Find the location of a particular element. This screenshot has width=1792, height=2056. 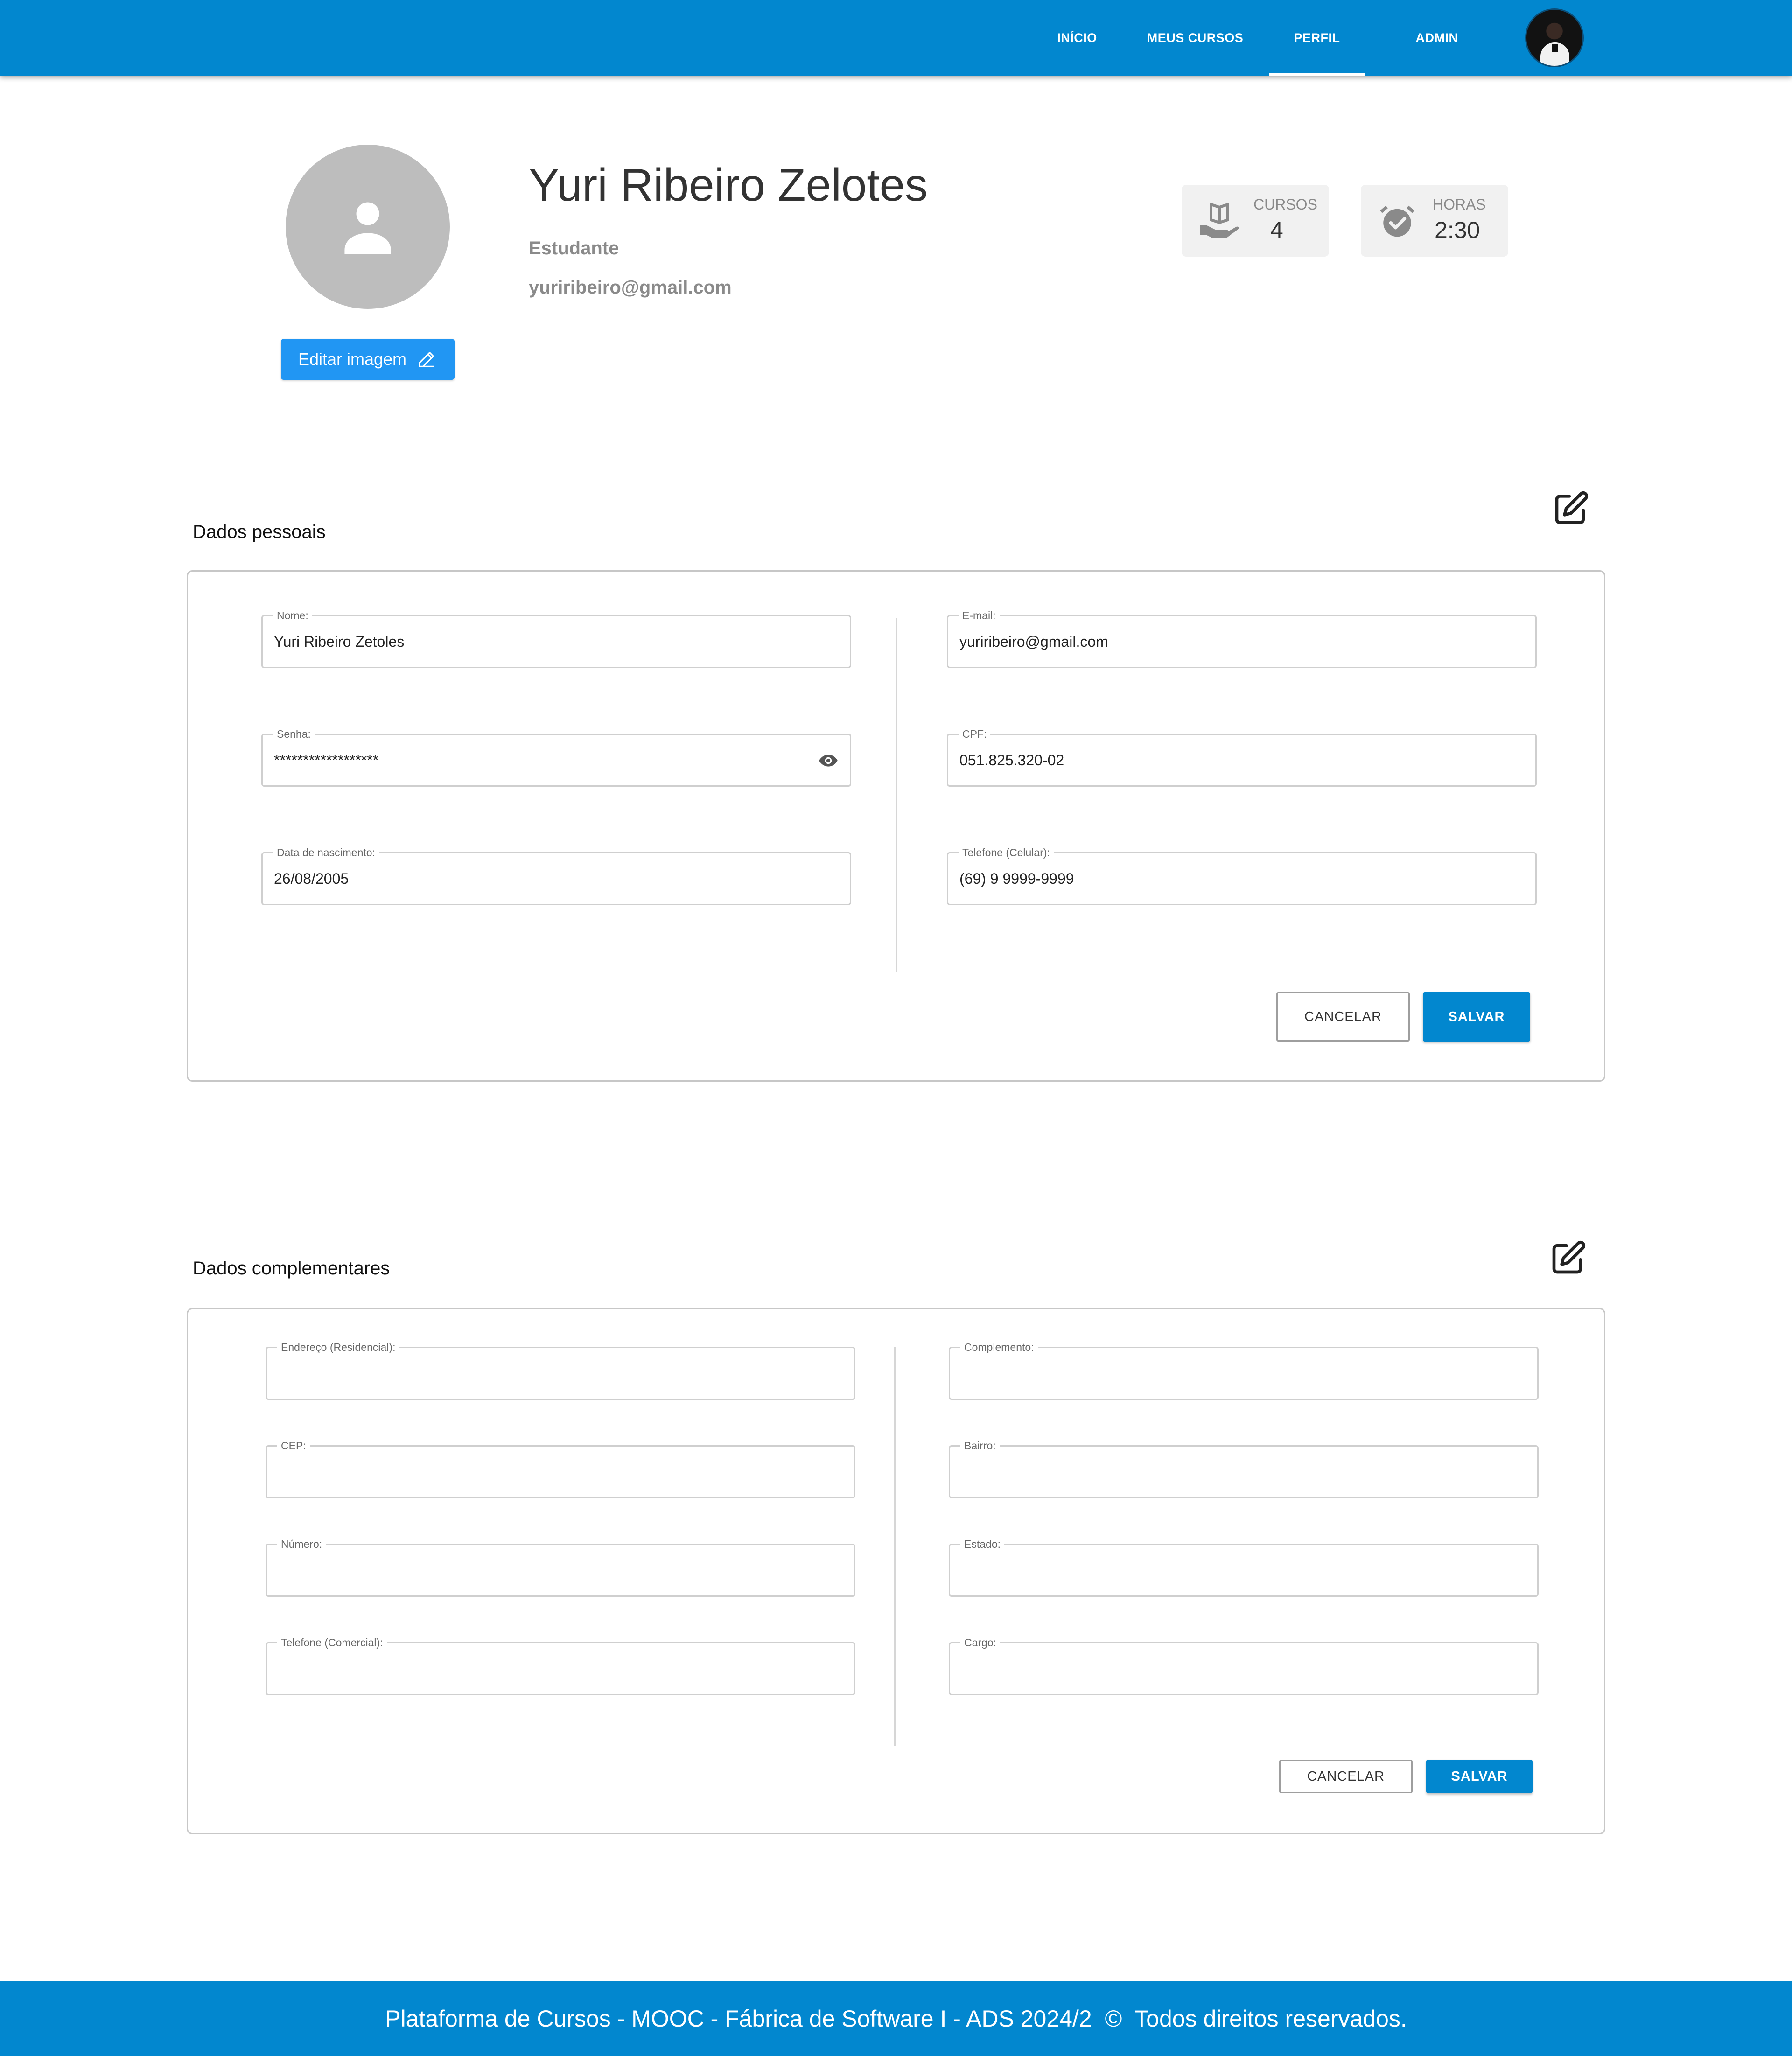

personal-section-title: Dados pessoais is located at coordinates (259, 532).